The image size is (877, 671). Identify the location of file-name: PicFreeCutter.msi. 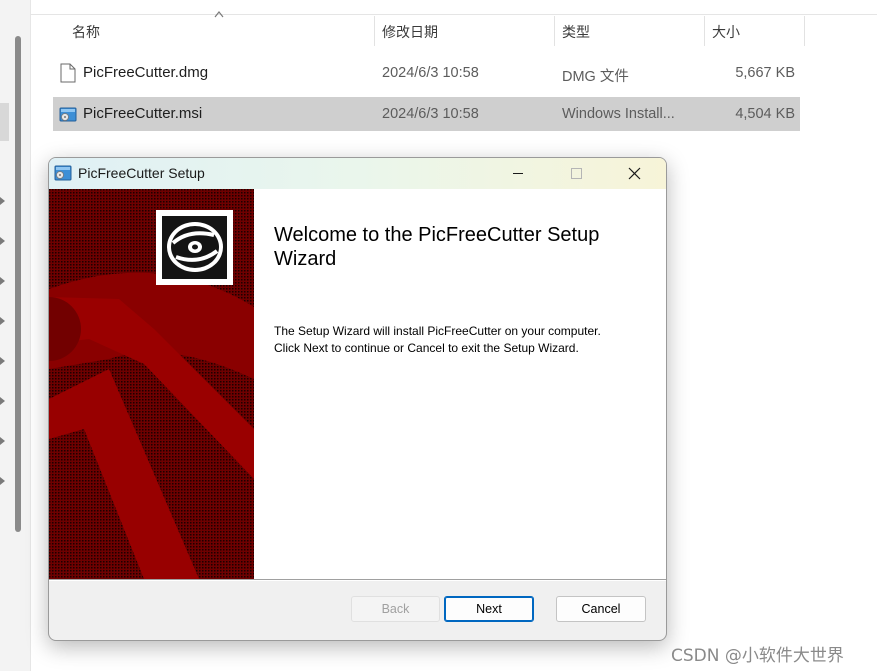
(143, 113).